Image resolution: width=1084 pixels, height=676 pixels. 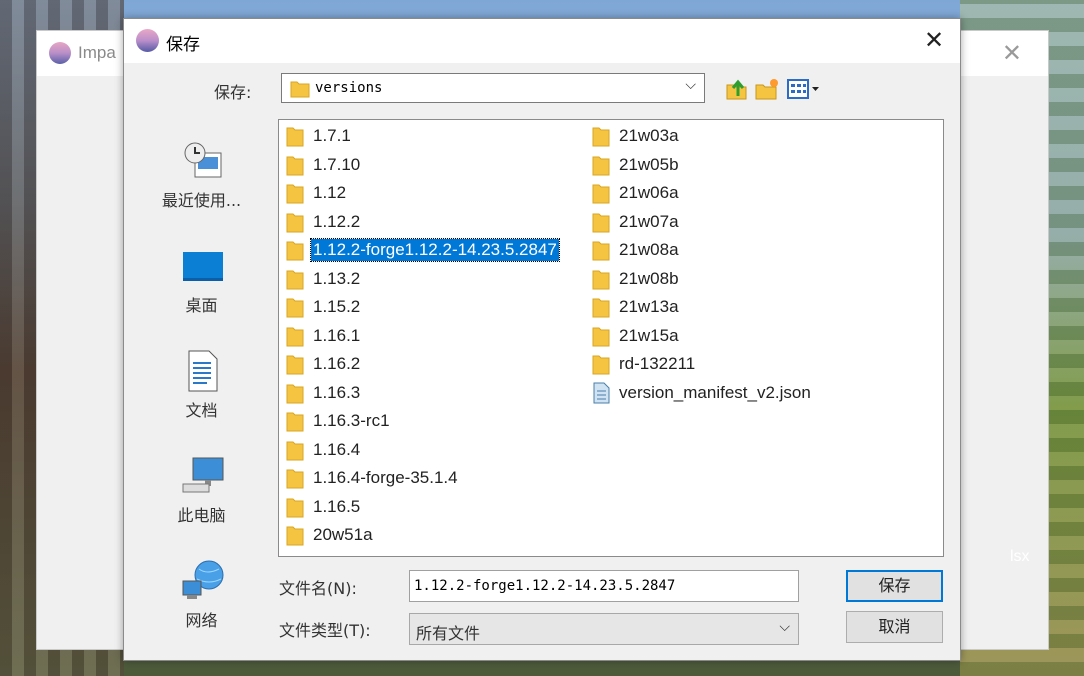 What do you see at coordinates (318, 588) in the screenshot?
I see `filename-label: 文件名(N):` at bounding box center [318, 588].